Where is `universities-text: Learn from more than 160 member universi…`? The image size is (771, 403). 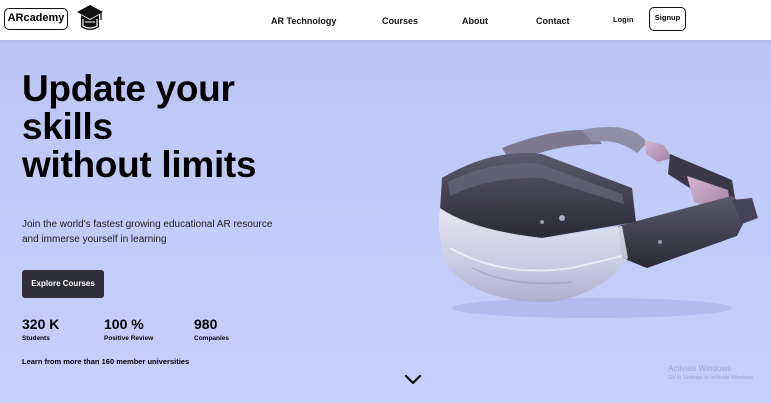
universities-text: Learn from more than 160 member universi… is located at coordinates (106, 361).